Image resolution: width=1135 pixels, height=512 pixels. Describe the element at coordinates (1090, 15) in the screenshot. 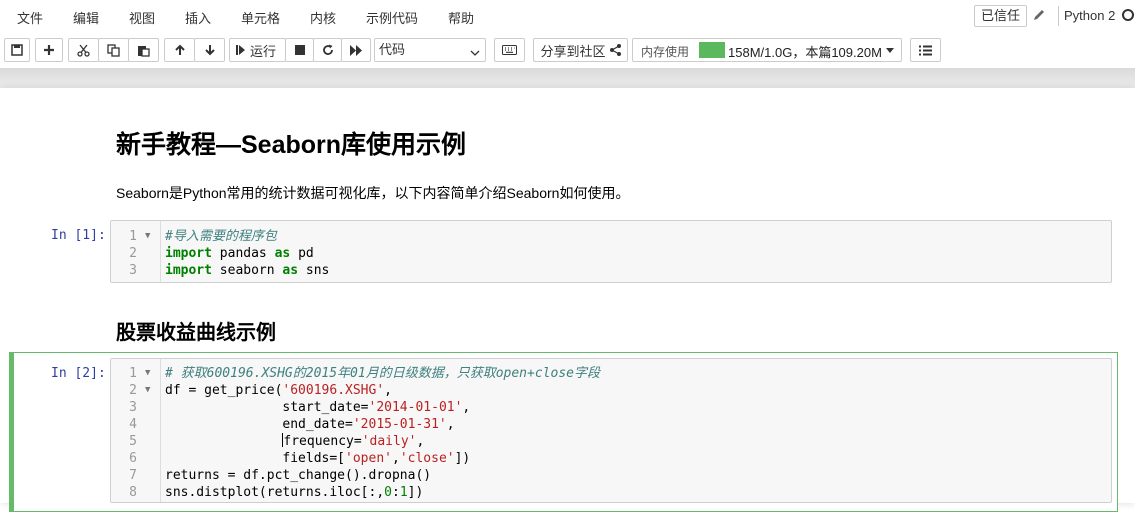

I see `kernel-name: Python 2` at that location.